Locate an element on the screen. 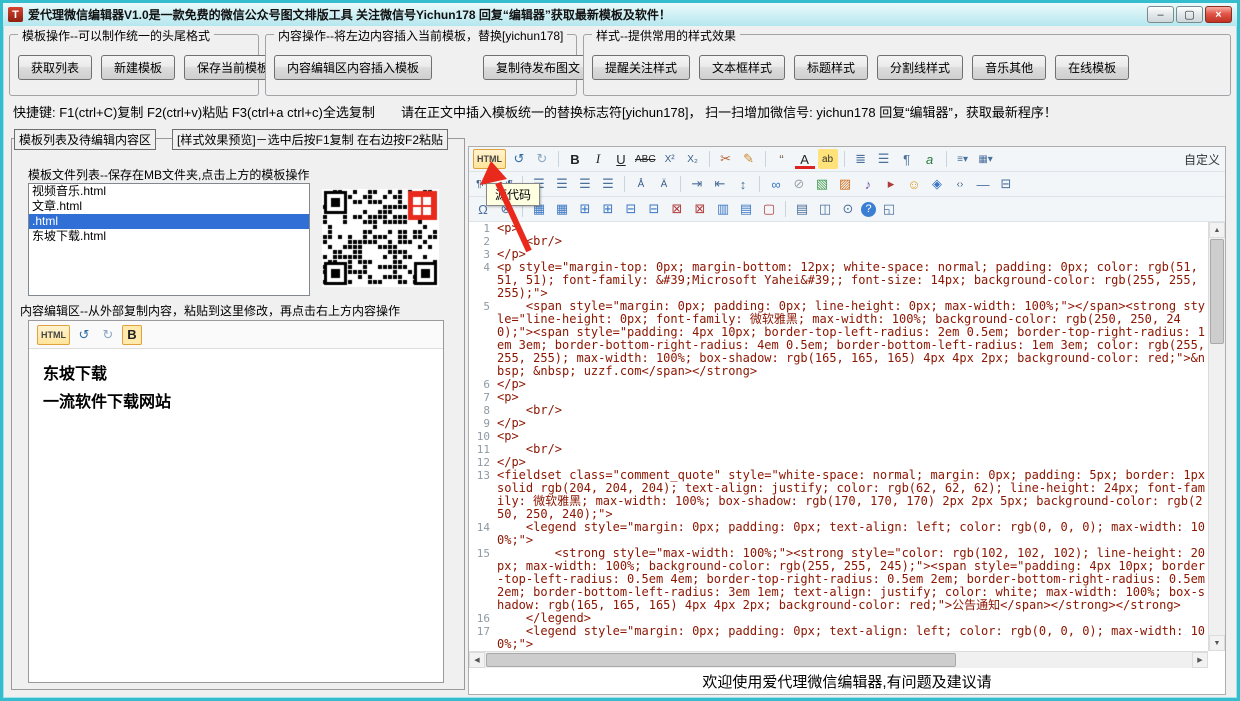 The image size is (1240, 701). vertical-scrollbar: ▲ ▼ is located at coordinates (1216, 436).